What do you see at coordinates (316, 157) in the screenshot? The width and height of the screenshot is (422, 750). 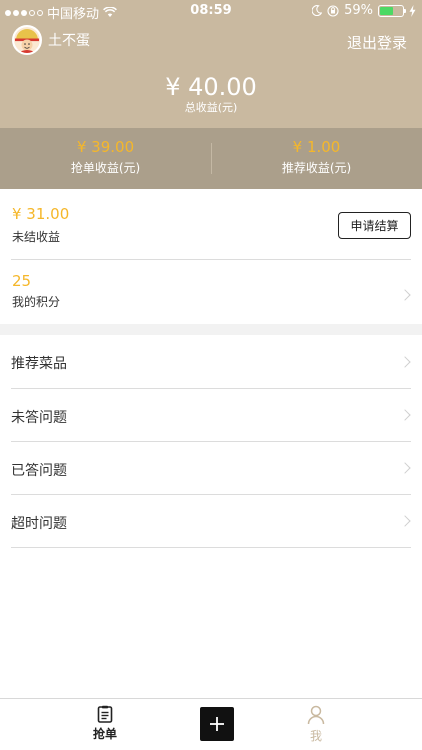 I see `recommend-earnings: ¥ 1.00 推荐收益(元)` at bounding box center [316, 157].